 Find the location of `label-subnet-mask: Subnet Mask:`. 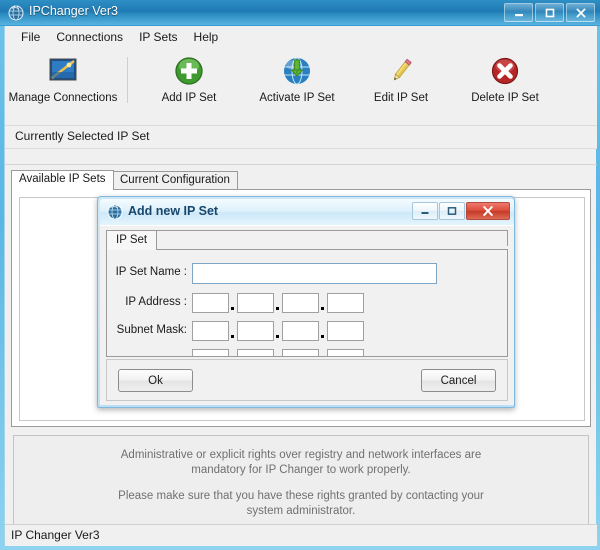

label-subnet-mask: Subnet Mask: is located at coordinates (151, 330).